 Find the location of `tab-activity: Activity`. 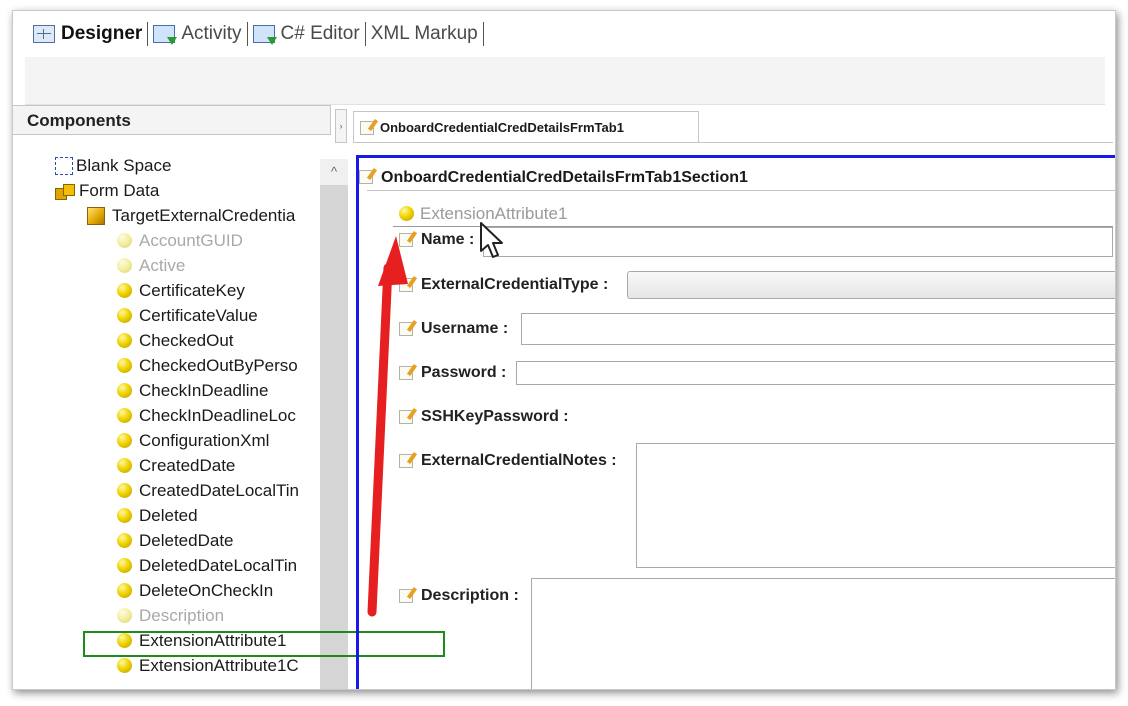

tab-activity: Activity is located at coordinates (197, 34).